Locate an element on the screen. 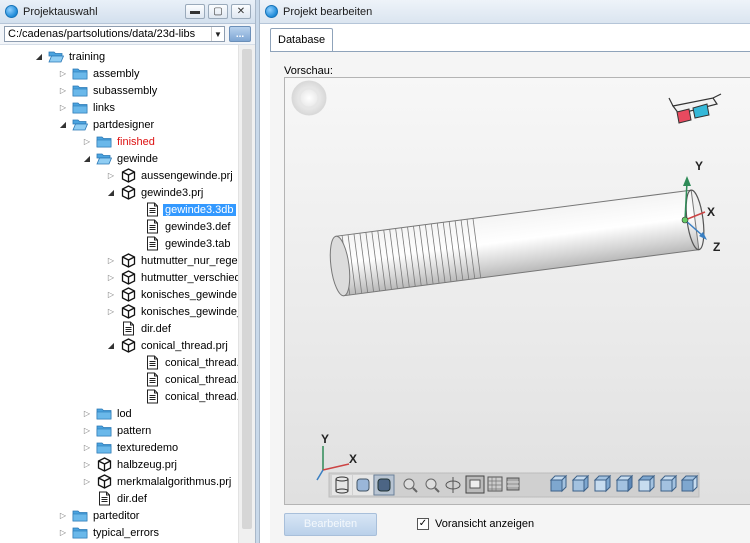 This screenshot has width=750, height=543. tree-item: gewinde3.def is located at coordinates (181, 226).